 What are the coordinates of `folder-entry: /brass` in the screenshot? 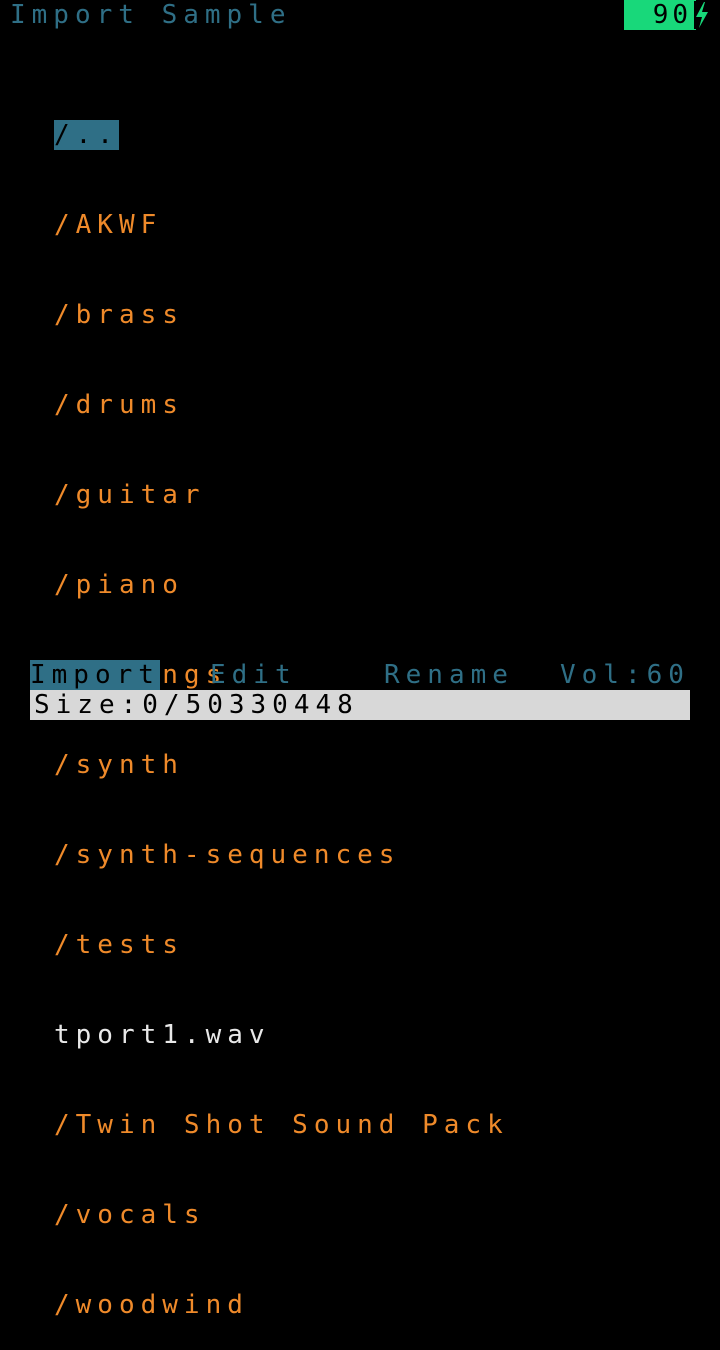 It's located at (119, 315).